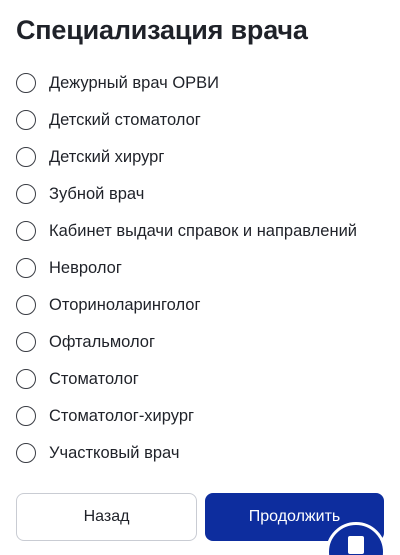 The width and height of the screenshot is (400, 555). What do you see at coordinates (94, 378) in the screenshot?
I see `option-label: Стоматолог` at bounding box center [94, 378].